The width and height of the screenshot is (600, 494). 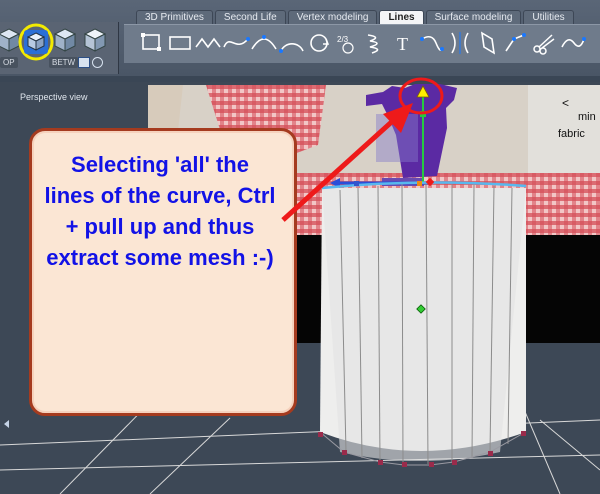 What do you see at coordinates (397, 138) in the screenshot?
I see `transform-box` at bounding box center [397, 138].